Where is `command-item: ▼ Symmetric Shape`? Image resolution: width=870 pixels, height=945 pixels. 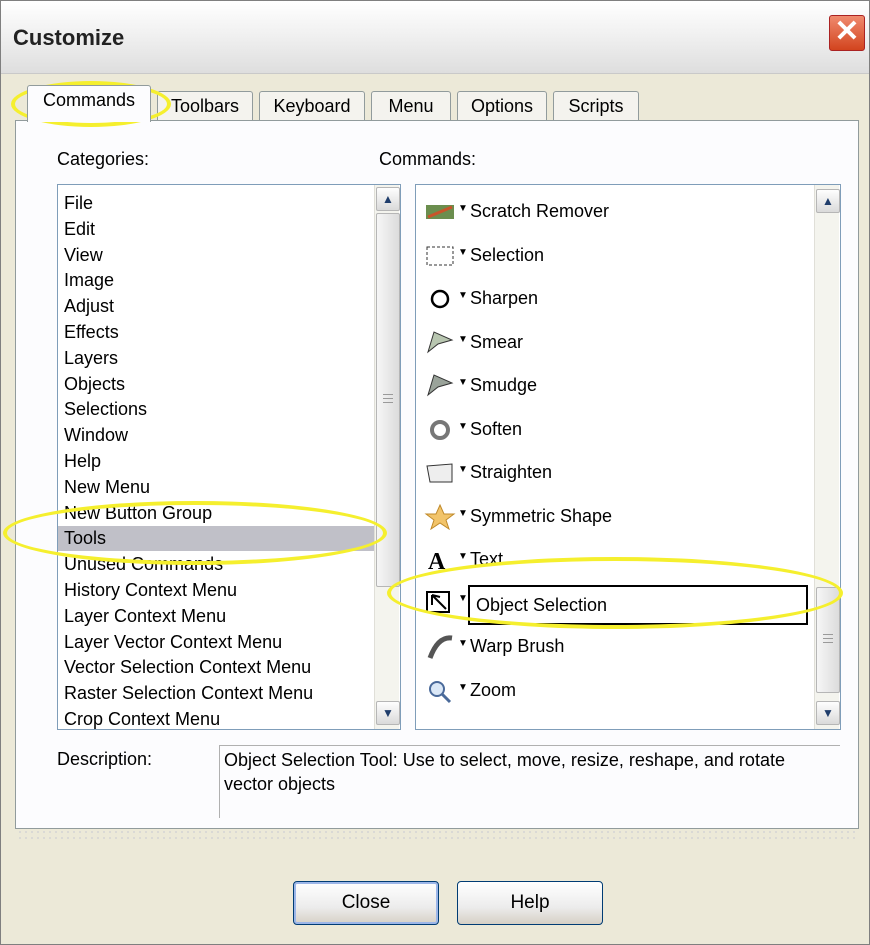
command-item: ▼ Symmetric Shape is located at coordinates (616, 516).